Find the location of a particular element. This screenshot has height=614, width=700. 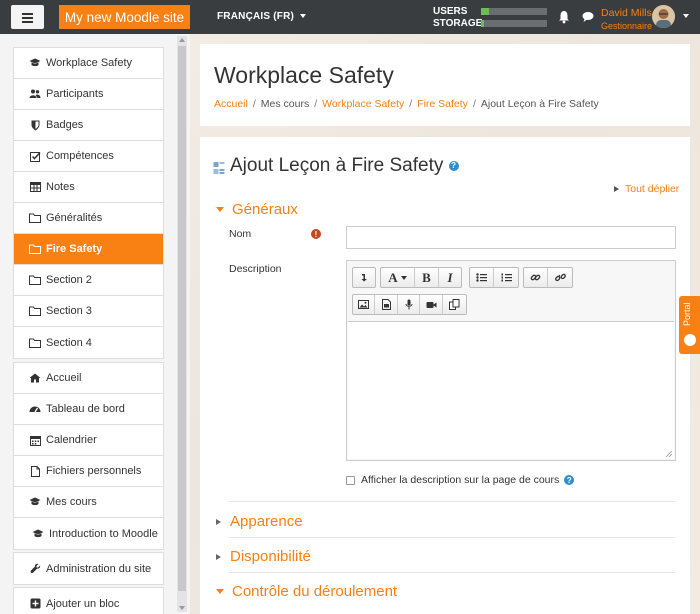

sidebar-item-calendrier: Calendrier is located at coordinates (88, 440).